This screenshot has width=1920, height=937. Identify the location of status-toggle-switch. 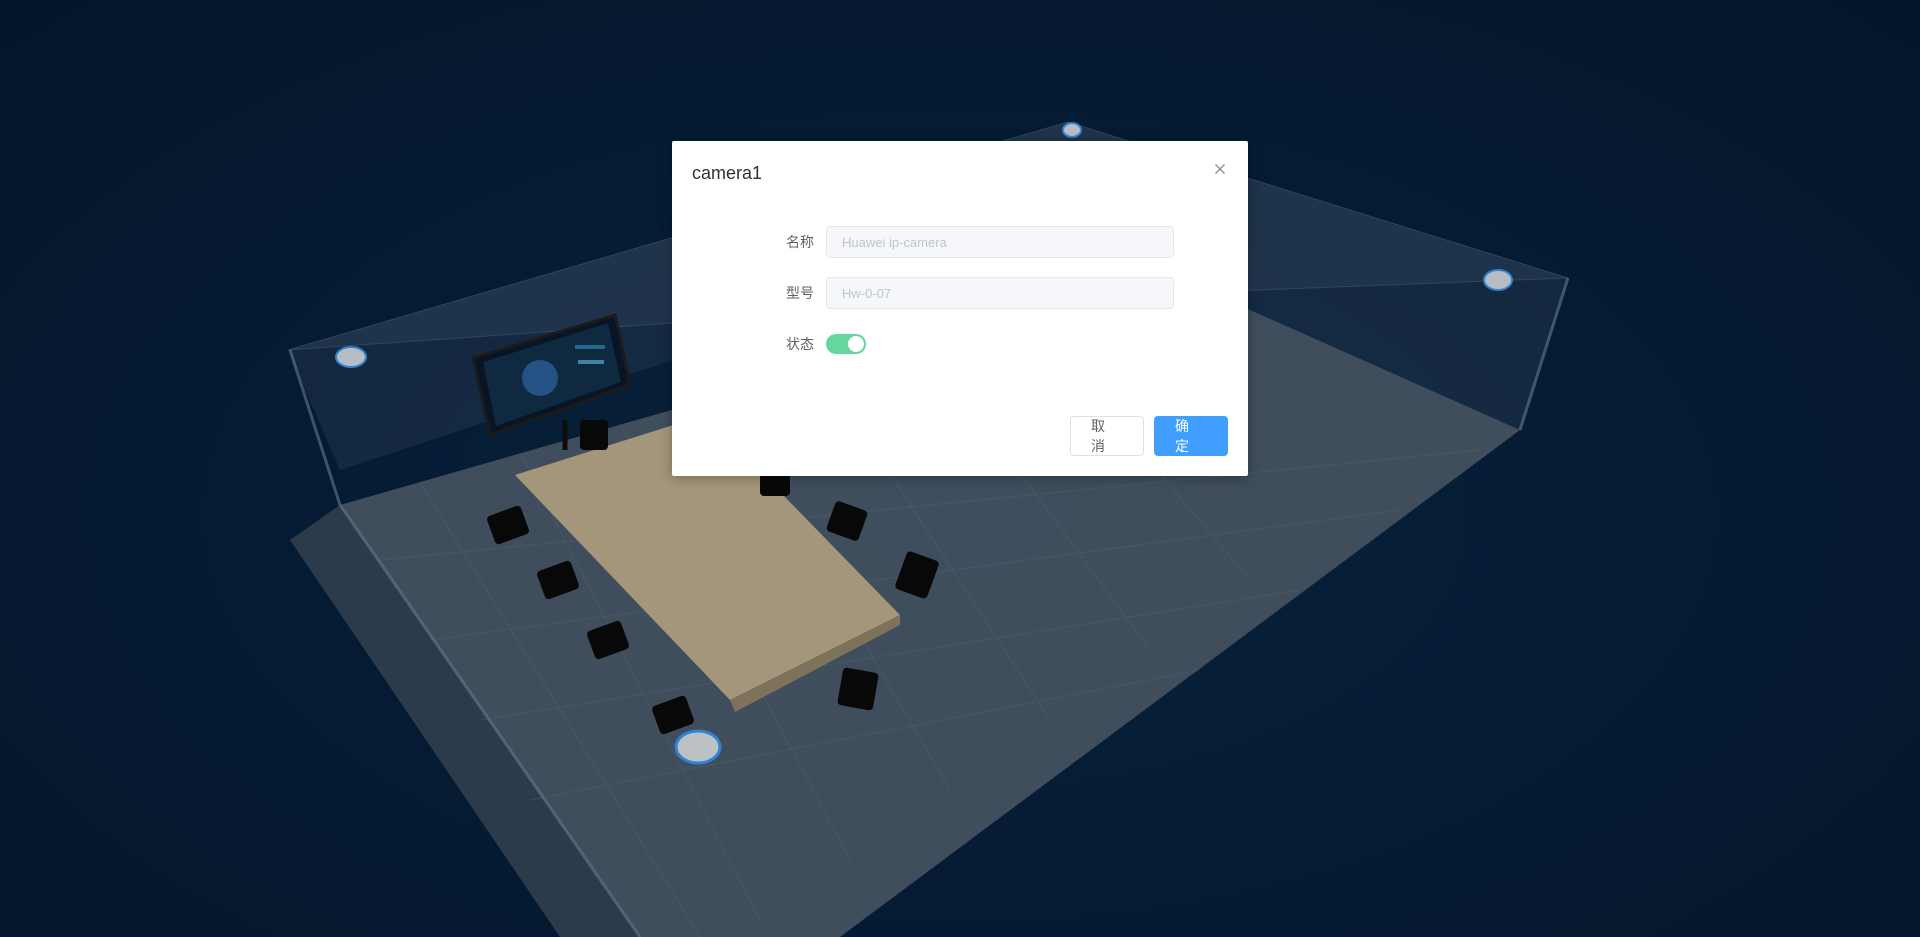
(846, 344).